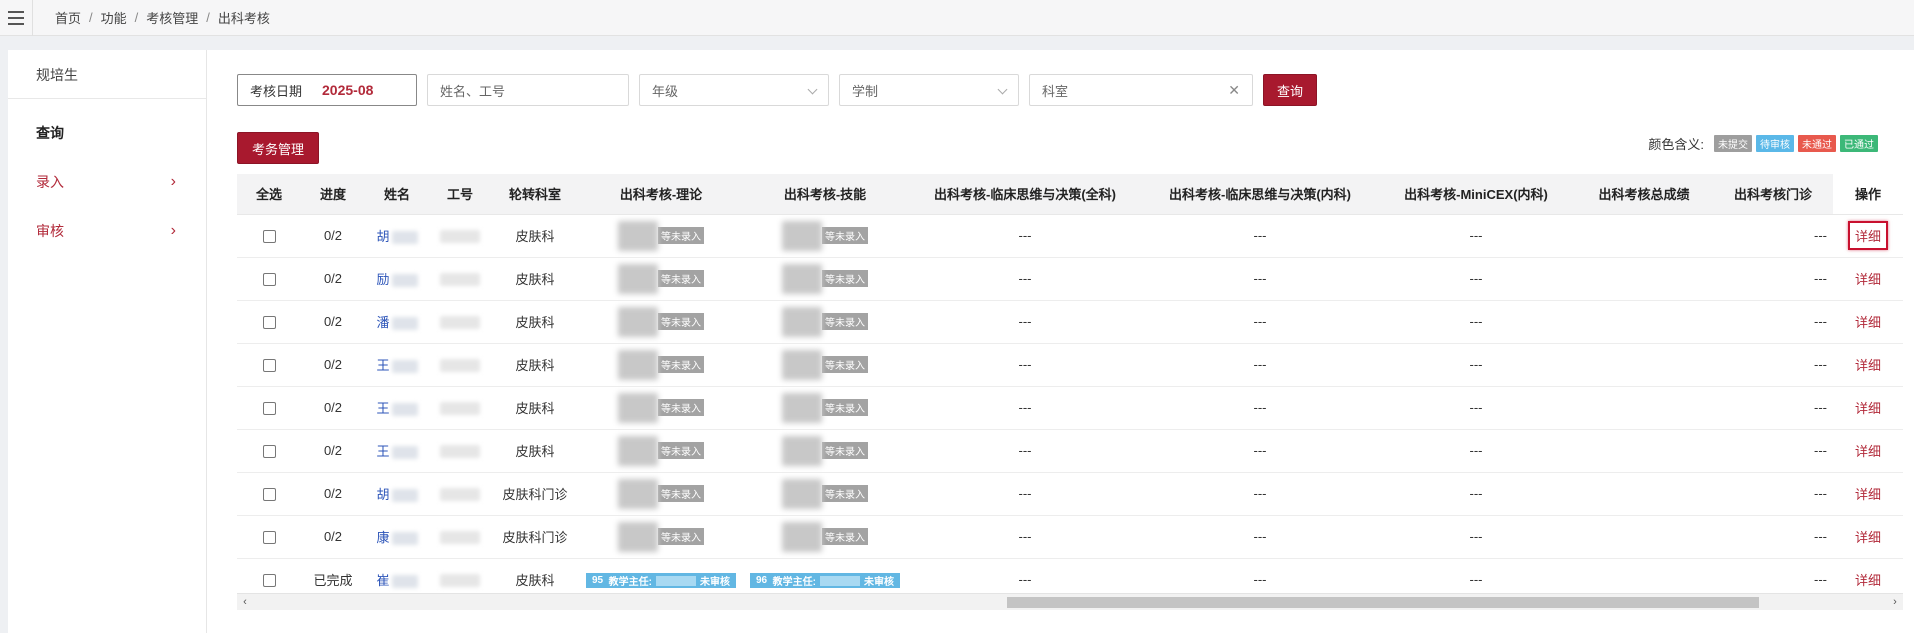 This screenshot has height=633, width=1914. I want to click on horizontal-scrollbar: ‹ ›, so click(1070, 601).